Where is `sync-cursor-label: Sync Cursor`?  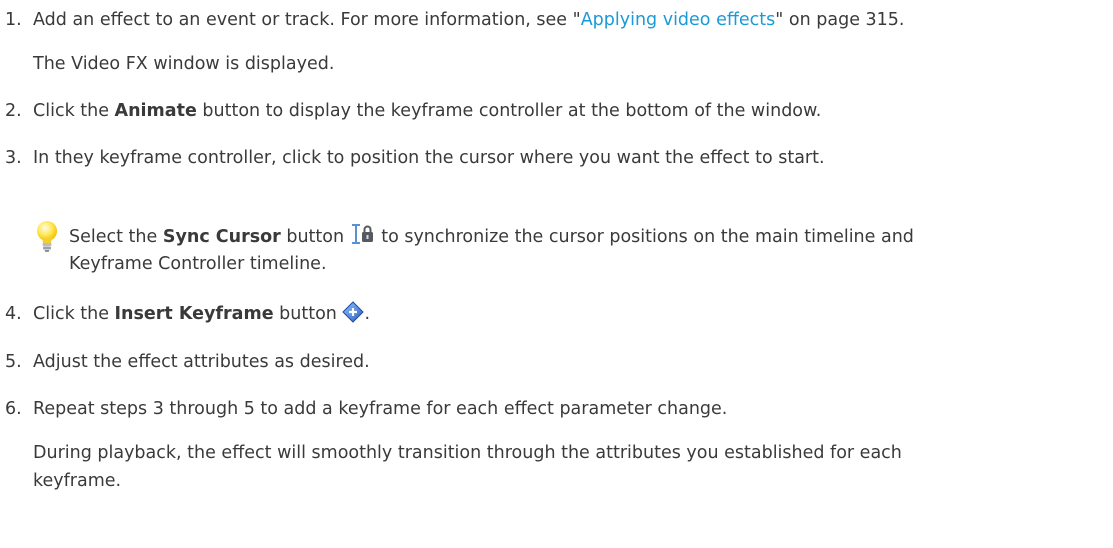 sync-cursor-label: Sync Cursor is located at coordinates (221, 237).